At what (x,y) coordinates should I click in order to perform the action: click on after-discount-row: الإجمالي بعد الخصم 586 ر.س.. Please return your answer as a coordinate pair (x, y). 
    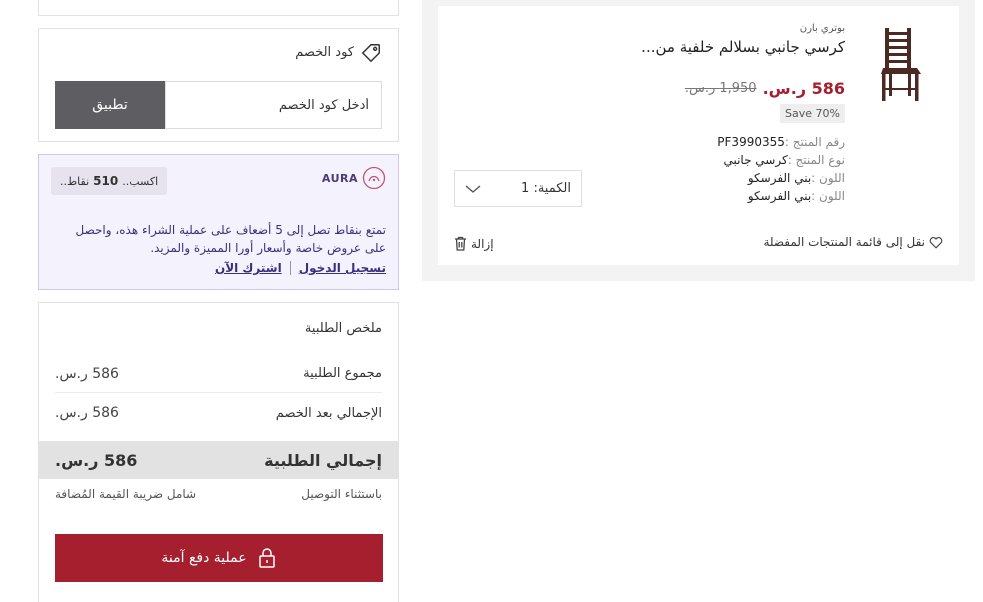
    Looking at the image, I should click on (218, 413).